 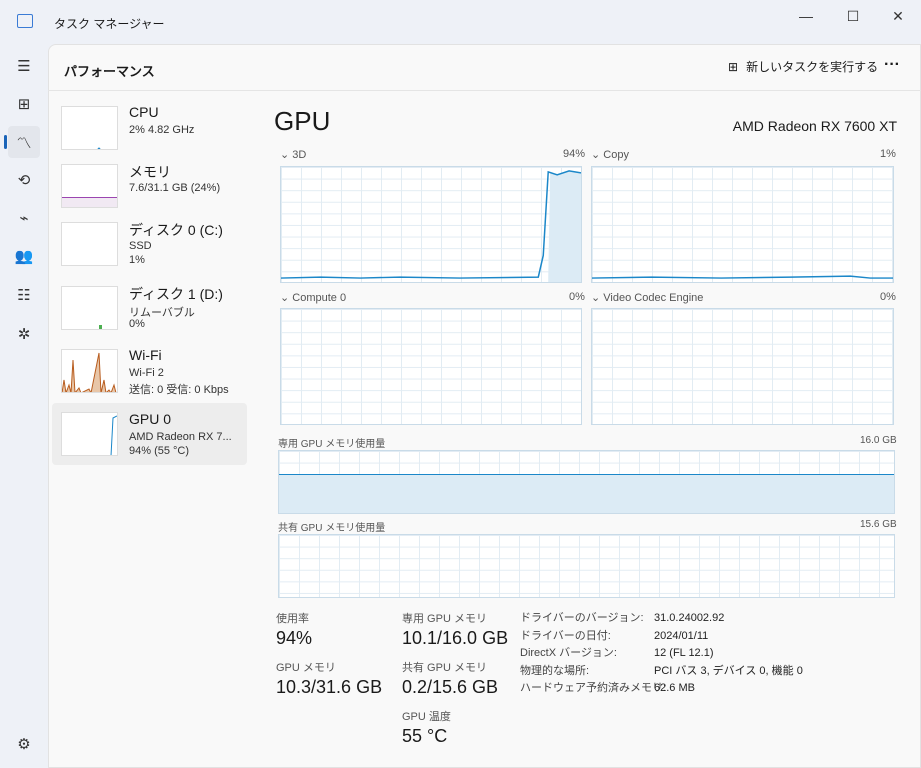 What do you see at coordinates (89, 434) in the screenshot?
I see `gpu-thumbnail` at bounding box center [89, 434].